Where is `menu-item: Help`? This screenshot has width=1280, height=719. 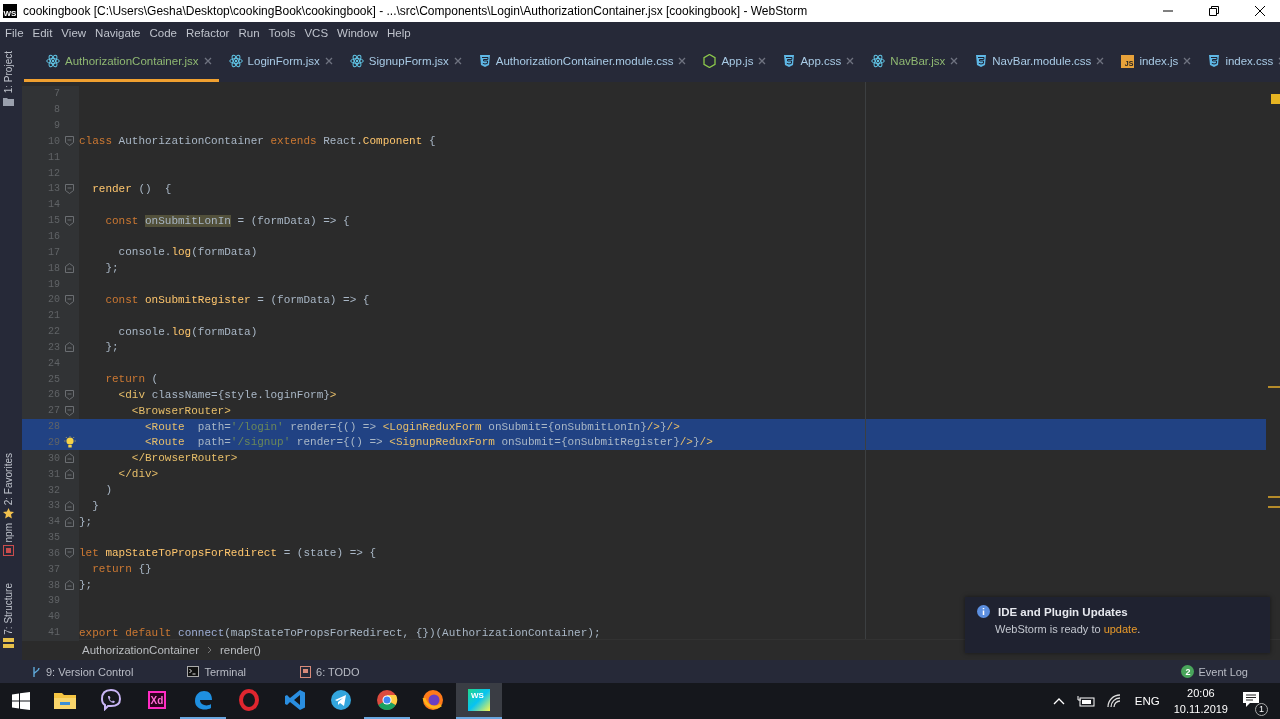
menu-item: Help is located at coordinates (398, 32).